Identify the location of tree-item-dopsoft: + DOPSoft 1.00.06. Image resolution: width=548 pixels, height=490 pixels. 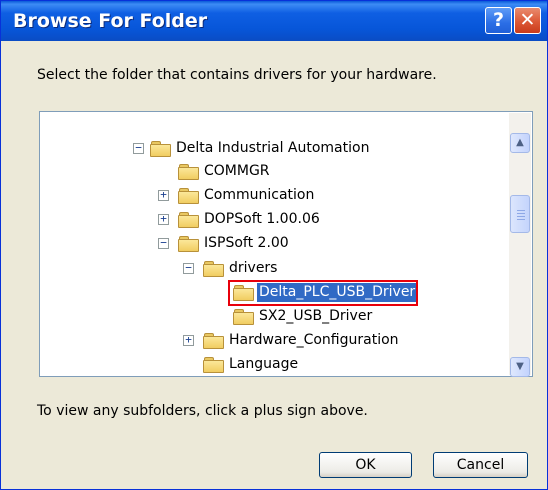
(266, 220).